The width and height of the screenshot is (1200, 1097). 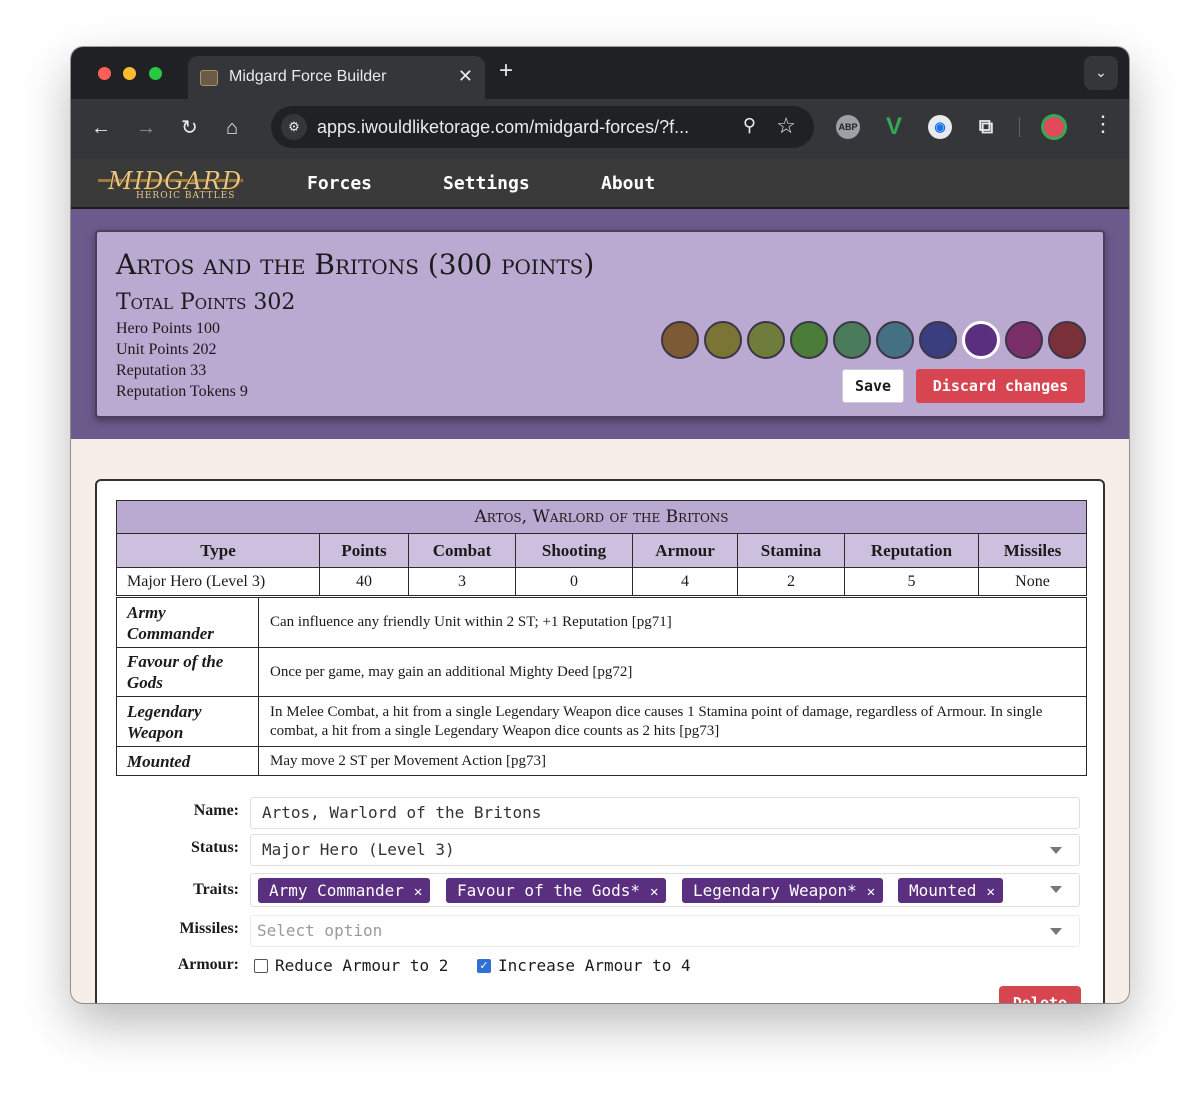 What do you see at coordinates (873, 386) in the screenshot?
I see `save-button: Save` at bounding box center [873, 386].